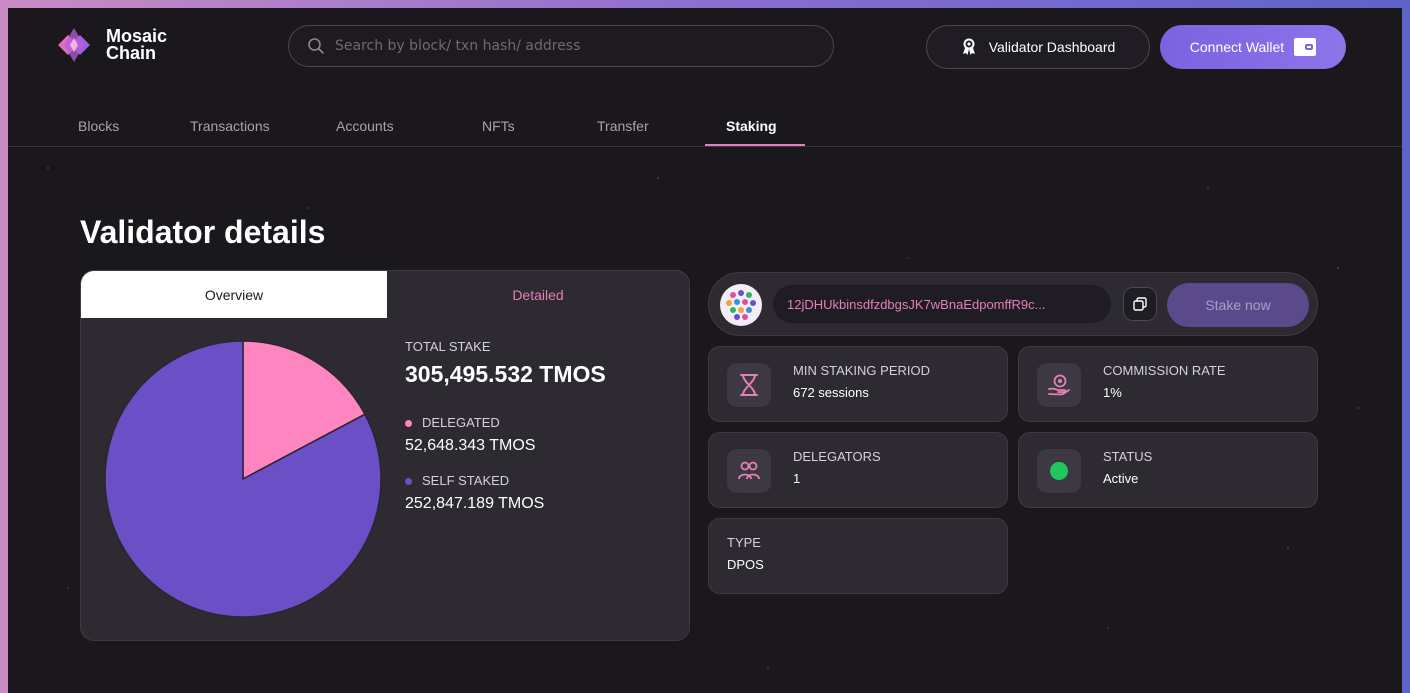 The height and width of the screenshot is (693, 1410). Describe the element at coordinates (1168, 384) in the screenshot. I see `tile-commission-rate: COMMISSION RATE 1%` at that location.